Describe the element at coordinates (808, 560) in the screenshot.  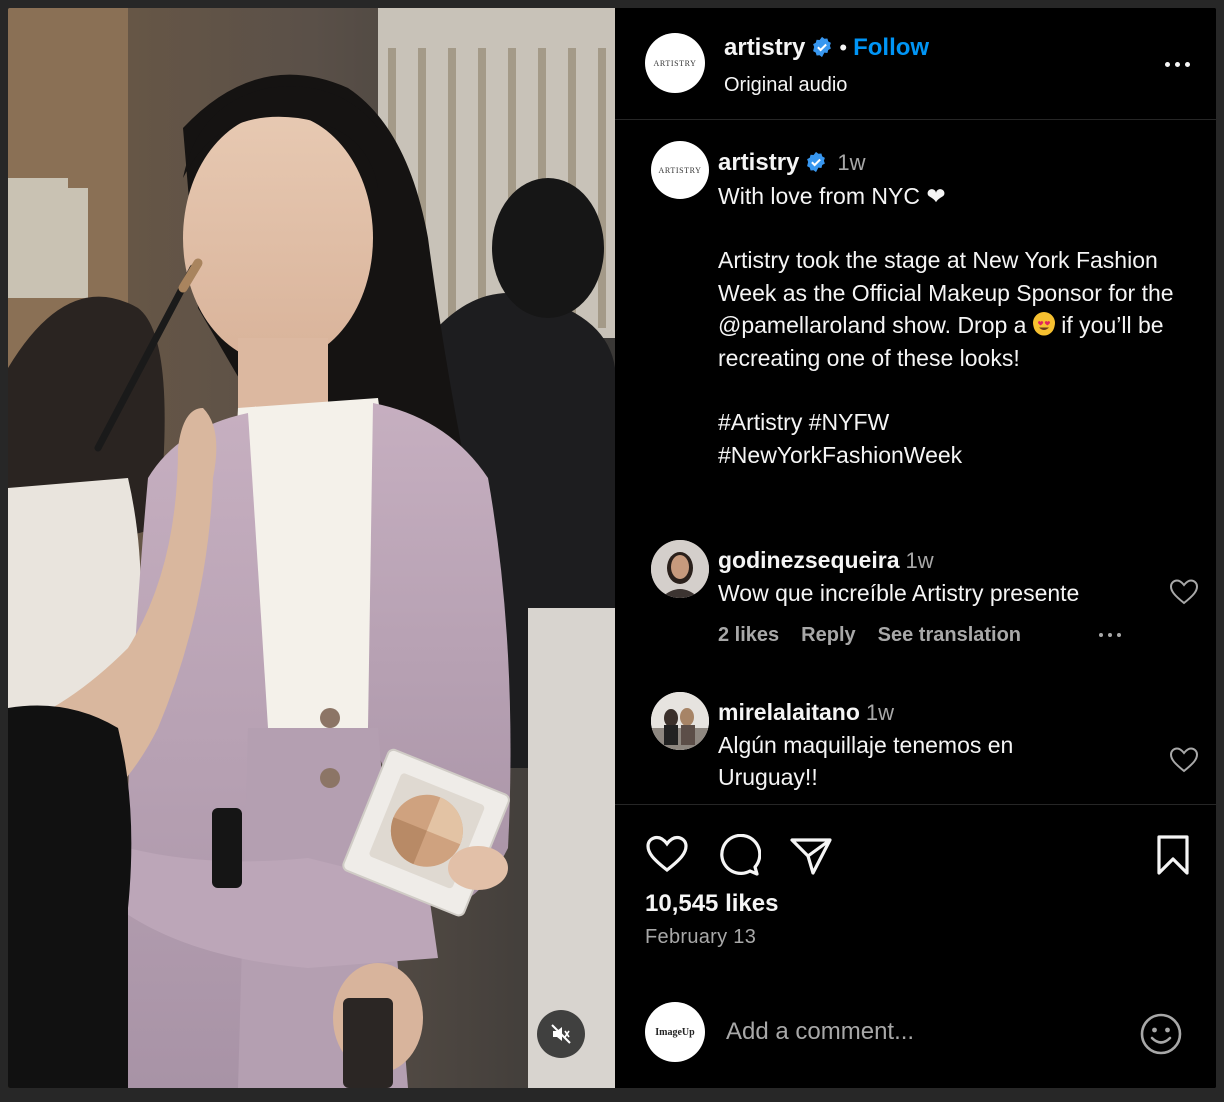
I see `comment-username: godinezsequeira` at that location.